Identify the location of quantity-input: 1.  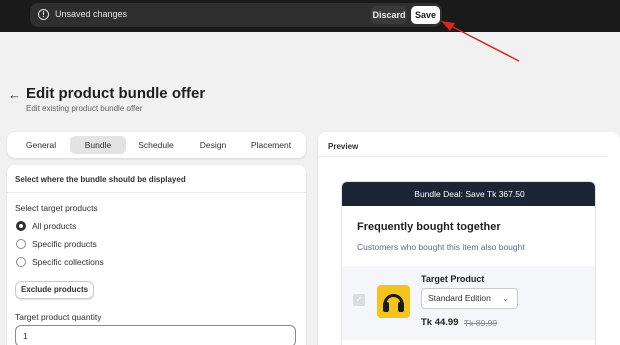
(155, 335).